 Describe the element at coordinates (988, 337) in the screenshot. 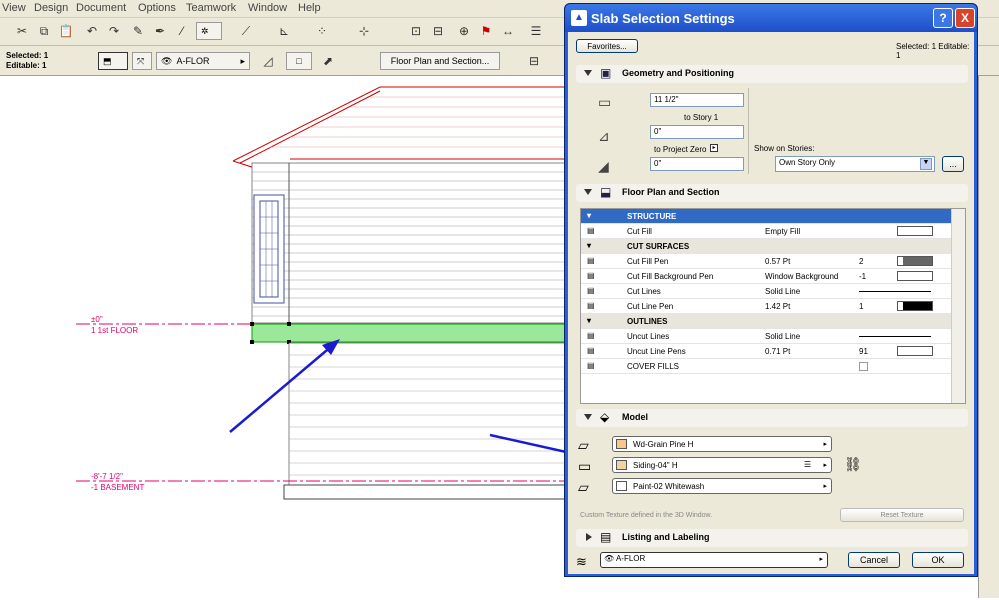

I see `navigator-panel` at that location.